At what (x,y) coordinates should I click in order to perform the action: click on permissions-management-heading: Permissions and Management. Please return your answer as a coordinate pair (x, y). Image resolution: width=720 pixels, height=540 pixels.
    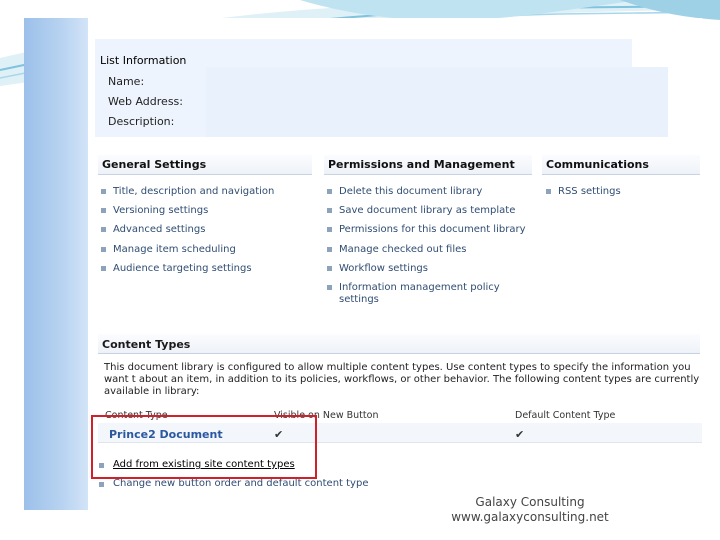
    Looking at the image, I should click on (428, 165).